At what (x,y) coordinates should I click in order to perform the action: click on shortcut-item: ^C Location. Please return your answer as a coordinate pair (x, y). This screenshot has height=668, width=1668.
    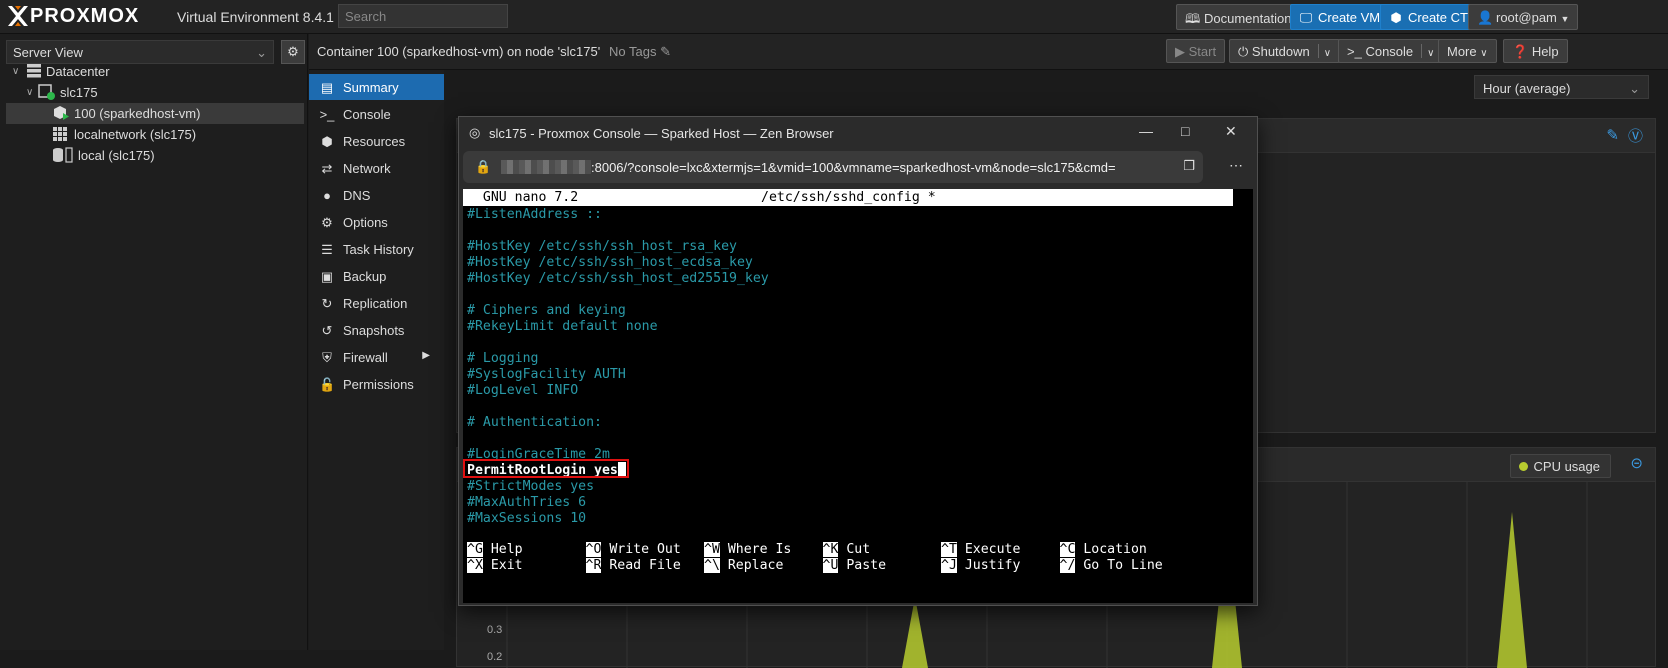
    Looking at the image, I should click on (1103, 549).